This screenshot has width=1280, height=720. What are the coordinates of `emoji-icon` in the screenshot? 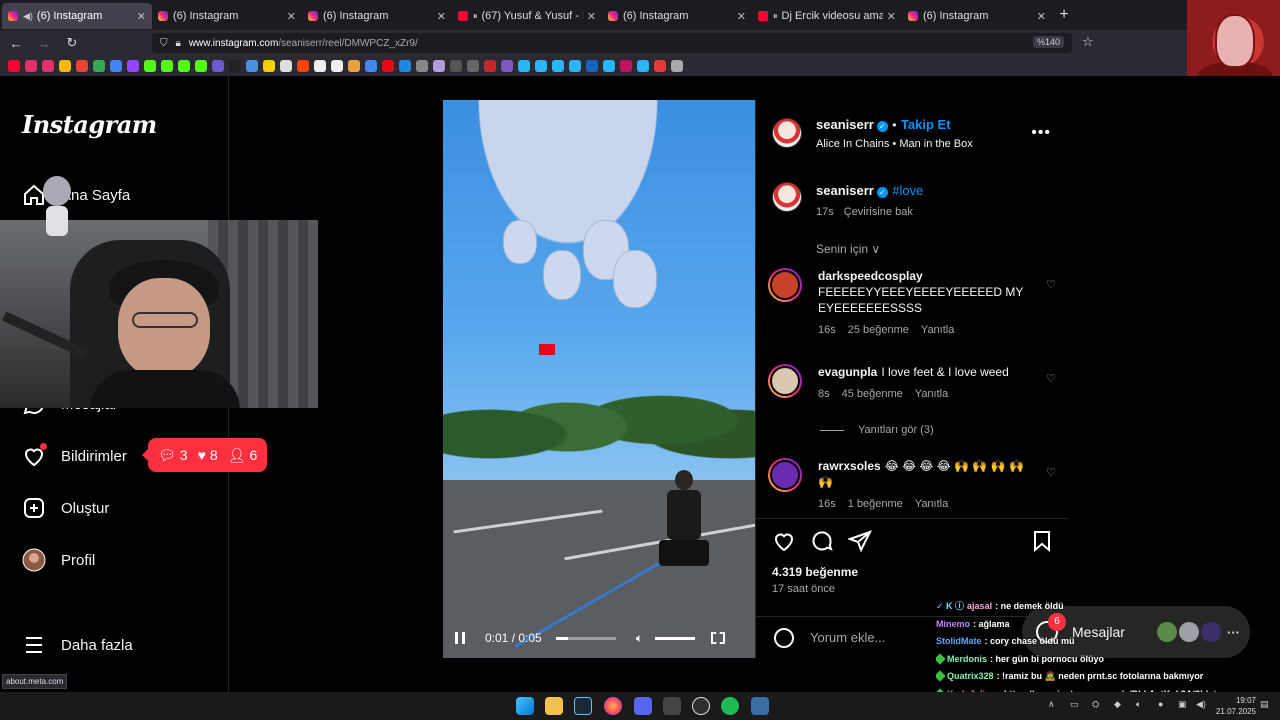 It's located at (784, 637).